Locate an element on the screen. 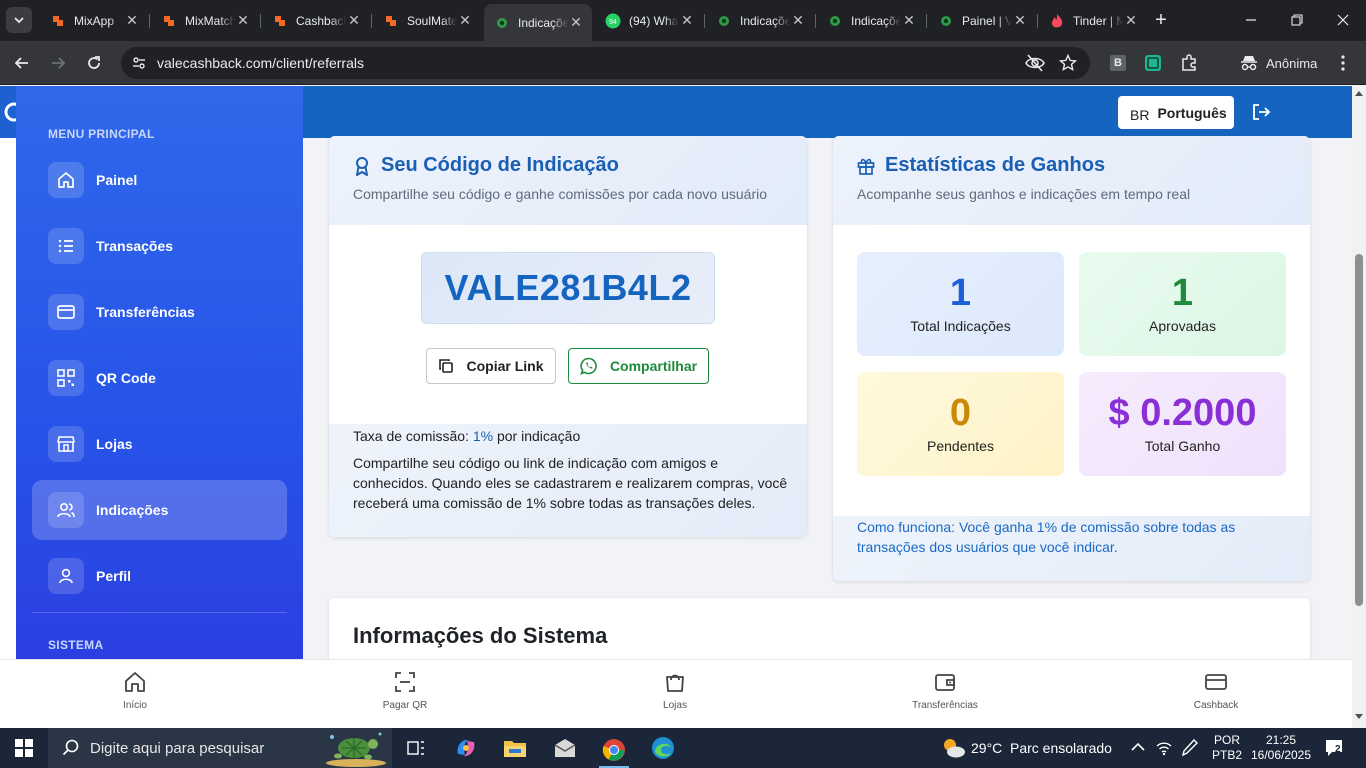  eye-off-icon is located at coordinates (1035, 65).